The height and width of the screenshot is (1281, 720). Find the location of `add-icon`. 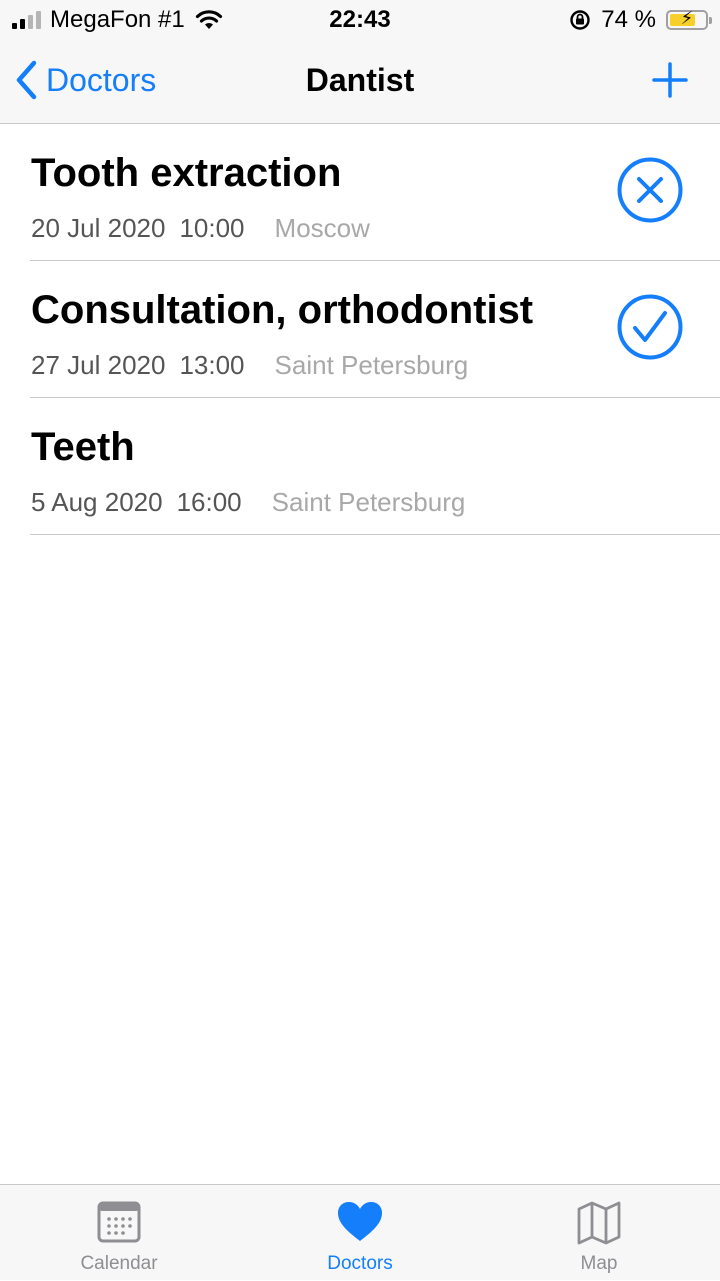

add-icon is located at coordinates (670, 80).